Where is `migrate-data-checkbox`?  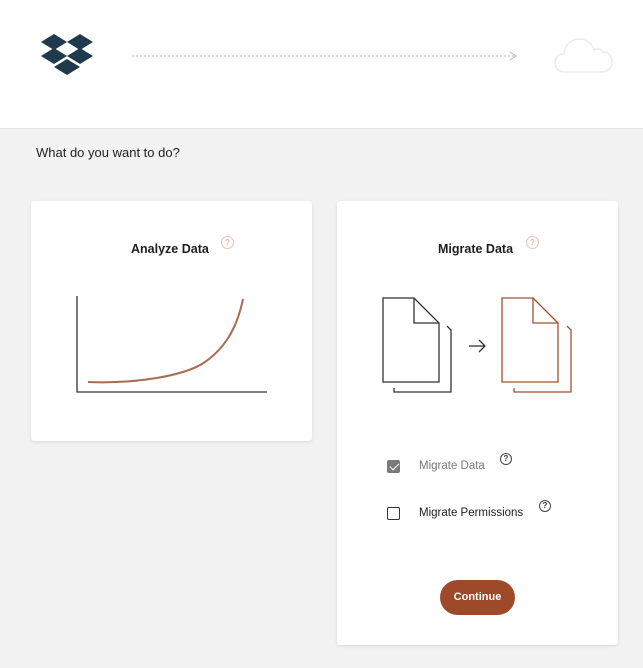 migrate-data-checkbox is located at coordinates (393, 466).